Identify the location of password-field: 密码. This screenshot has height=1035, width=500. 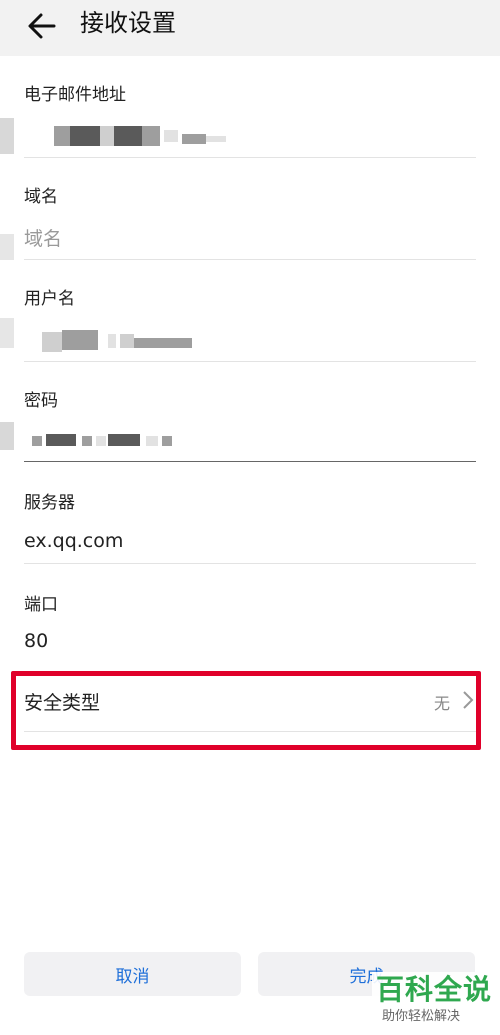
(250, 420).